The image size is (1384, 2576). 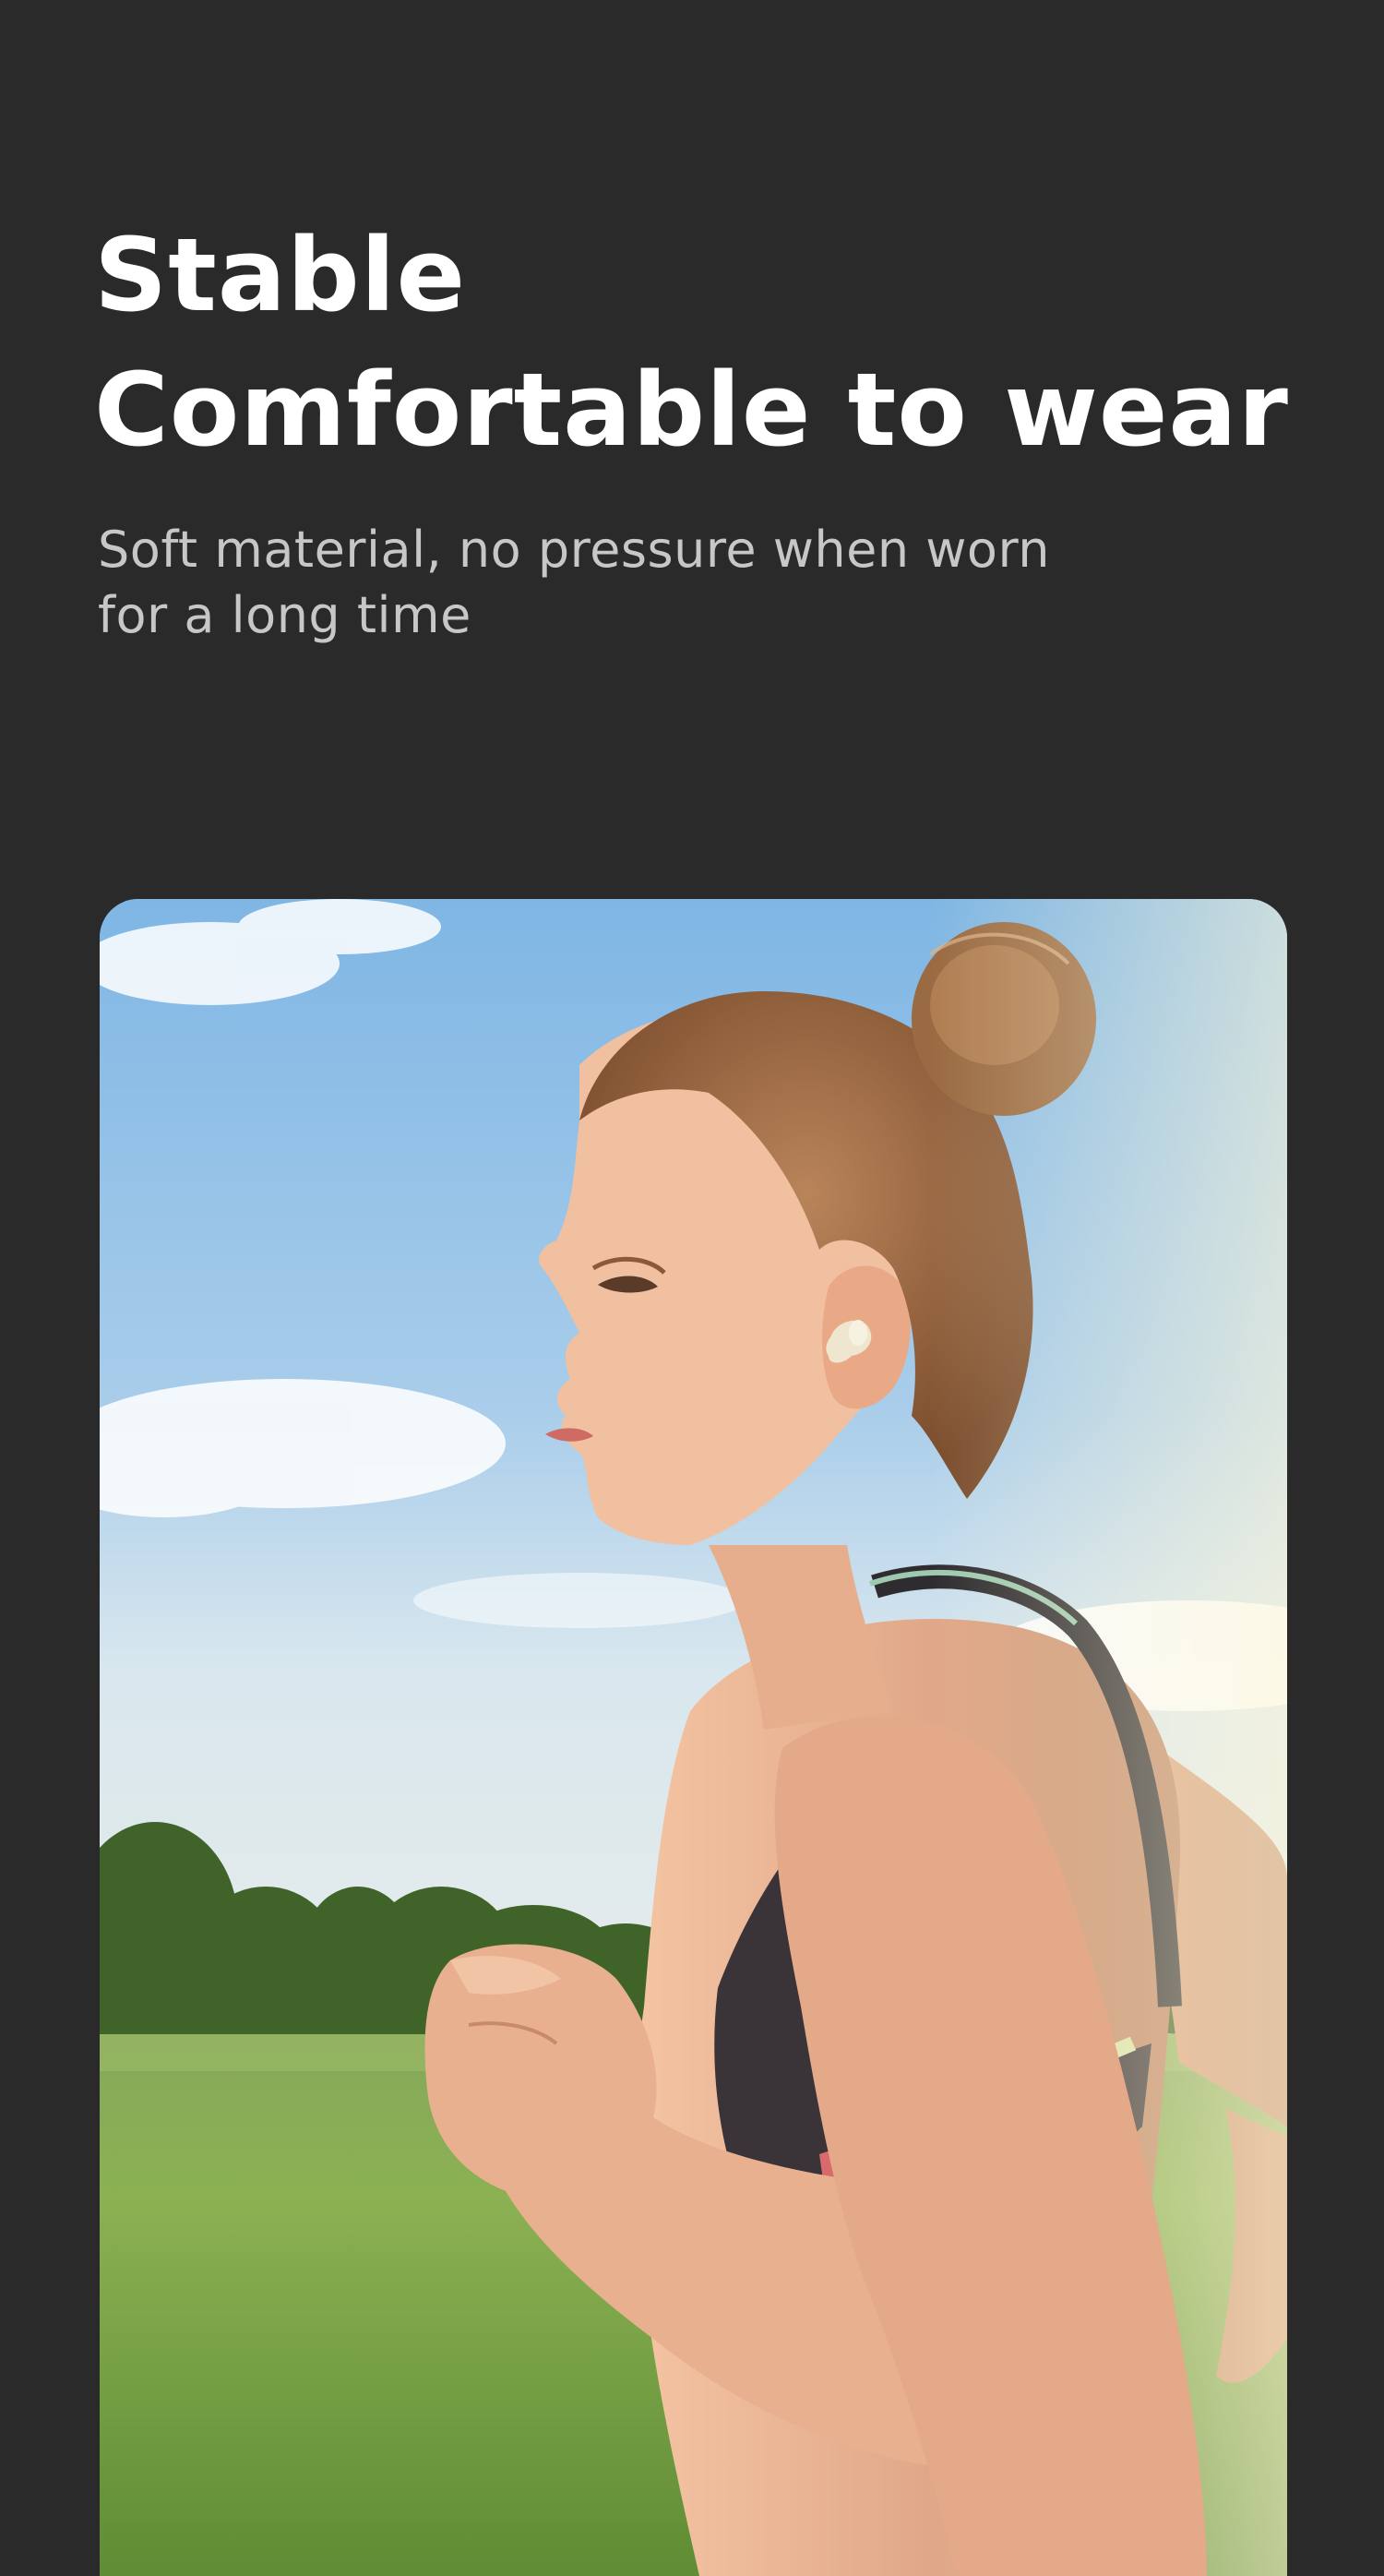 What do you see at coordinates (574, 550) in the screenshot?
I see `description-line-1: Soft material, no pressure when worn` at bounding box center [574, 550].